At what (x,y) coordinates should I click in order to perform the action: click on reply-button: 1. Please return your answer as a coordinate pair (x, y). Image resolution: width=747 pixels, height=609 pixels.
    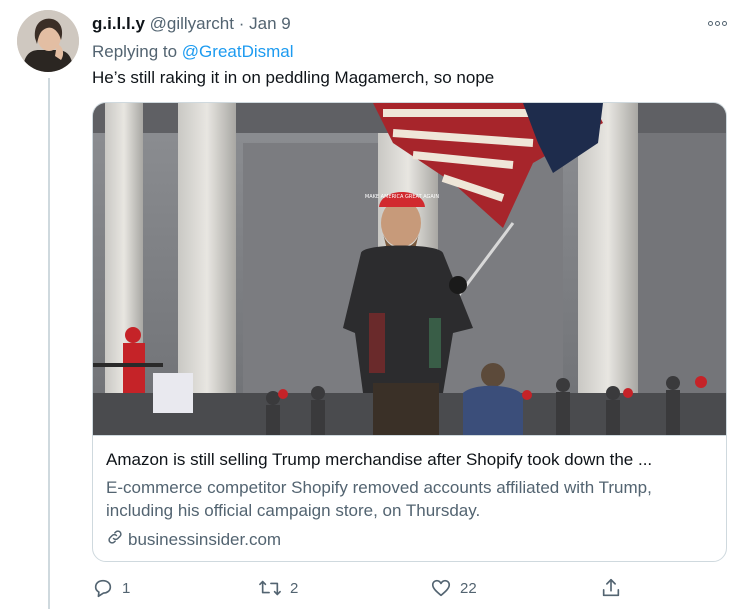
    Looking at the image, I should click on (111, 588).